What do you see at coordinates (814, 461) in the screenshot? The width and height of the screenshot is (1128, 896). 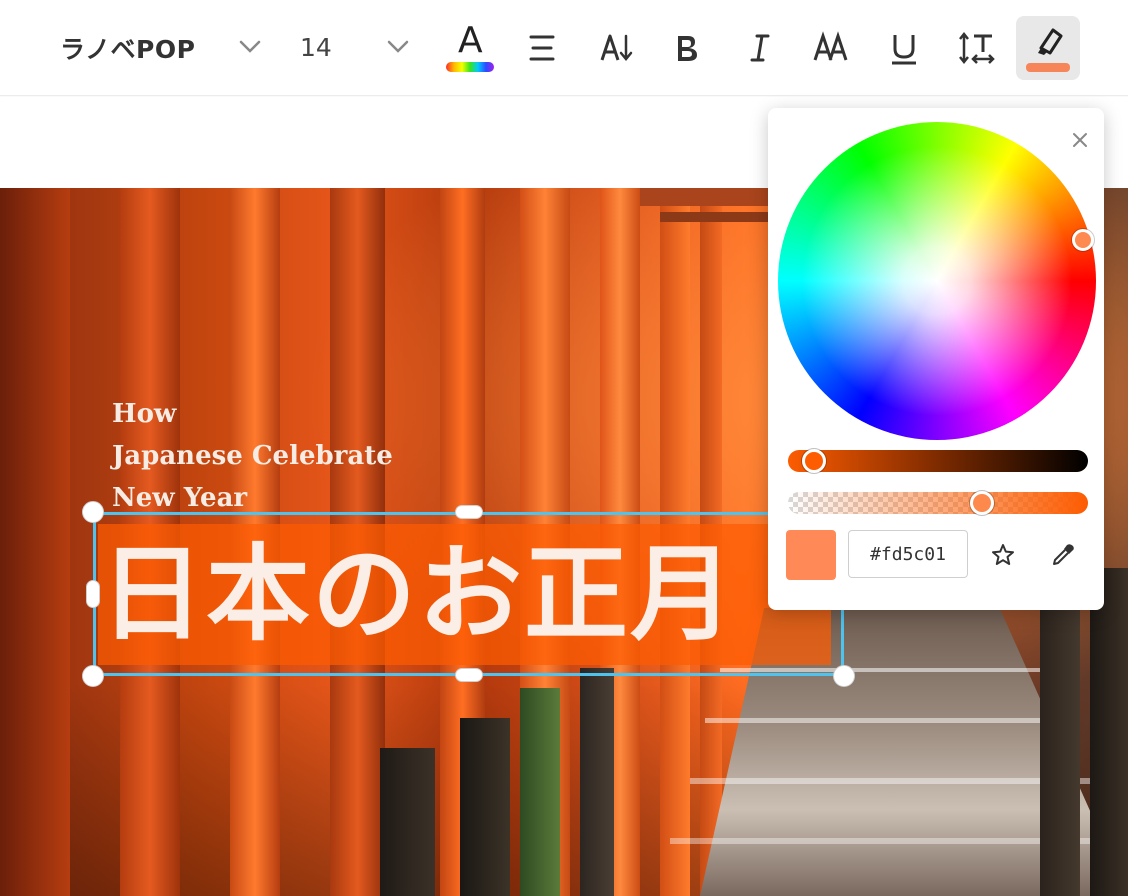 I see `shade-slider-knob` at bounding box center [814, 461].